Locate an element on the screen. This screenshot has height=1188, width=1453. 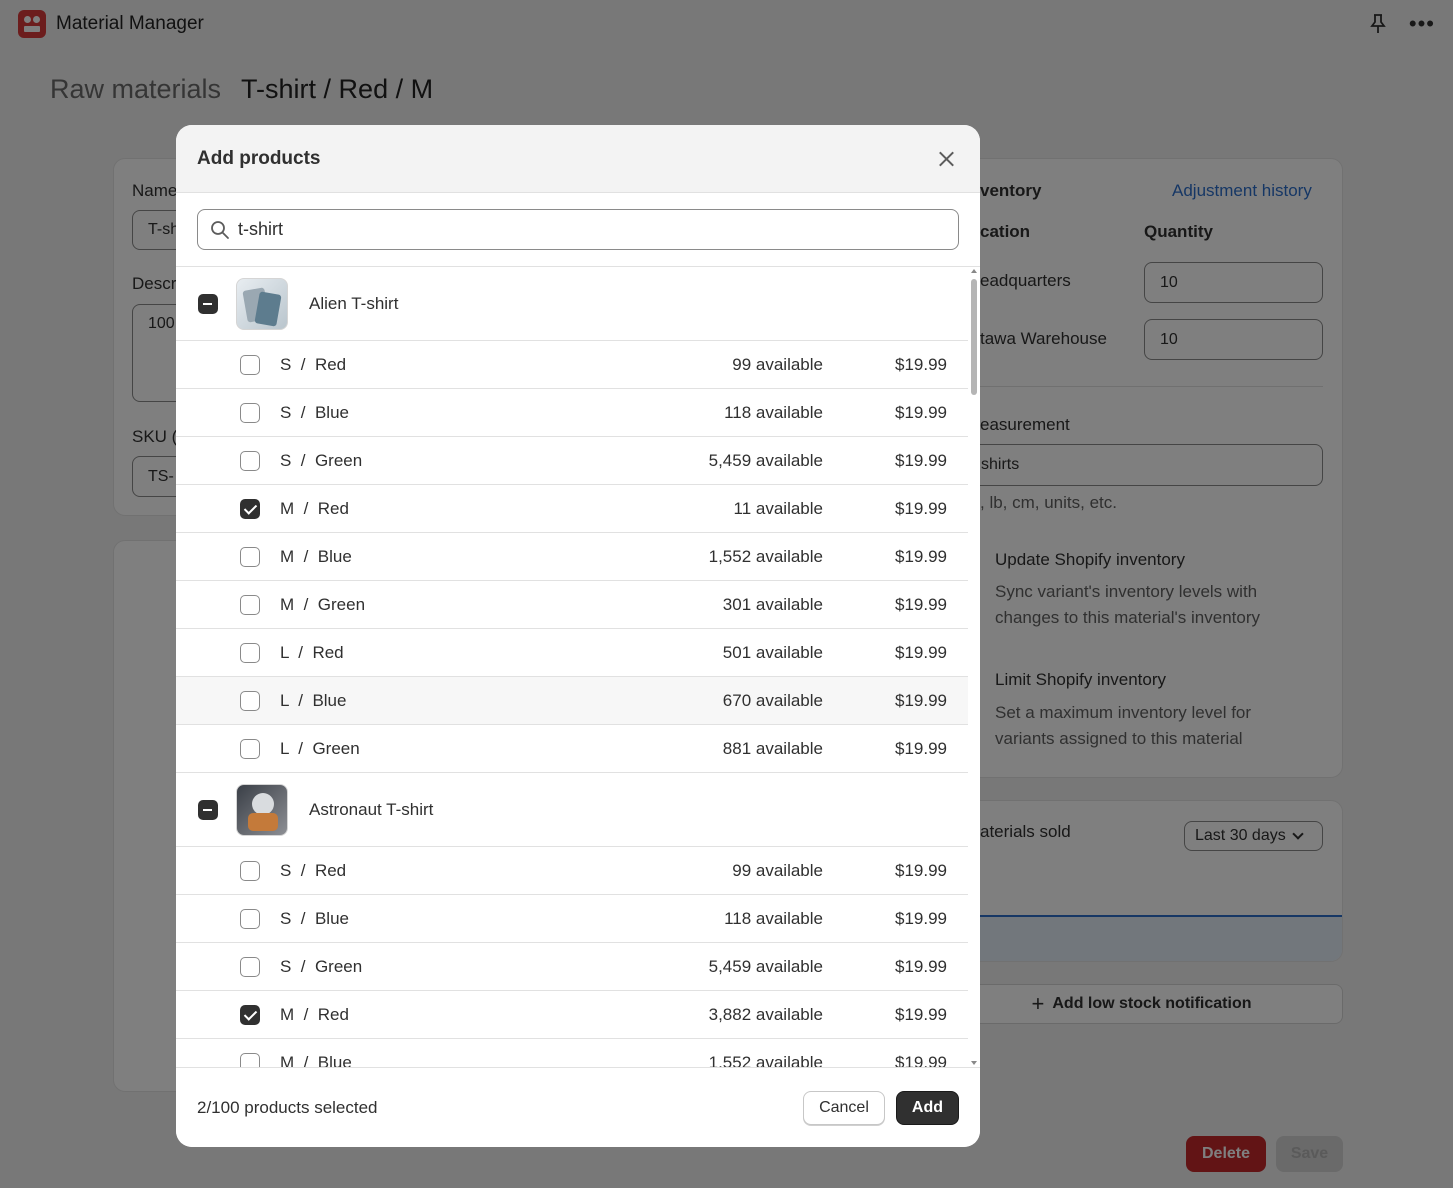
search-box is located at coordinates (578, 229).